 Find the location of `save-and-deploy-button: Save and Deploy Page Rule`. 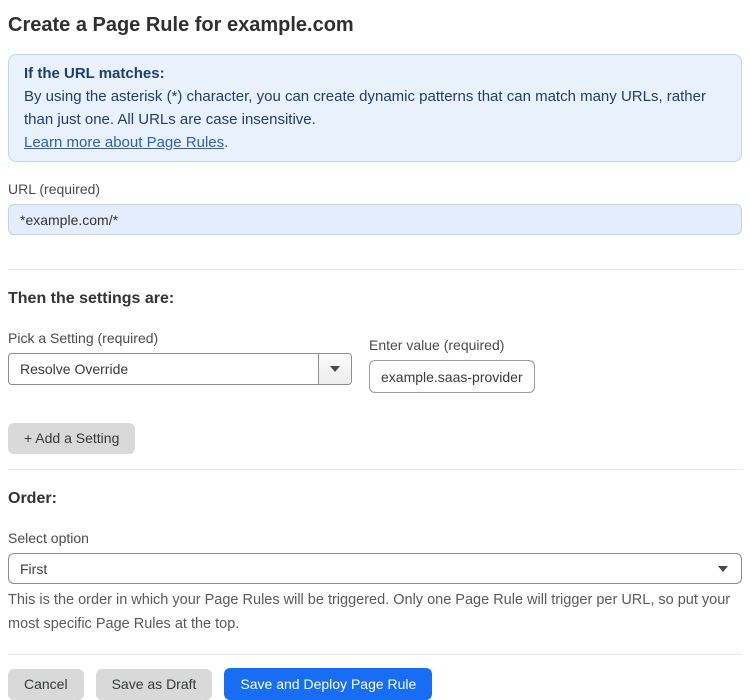

save-and-deploy-button: Save and Deploy Page Rule is located at coordinates (328, 684).